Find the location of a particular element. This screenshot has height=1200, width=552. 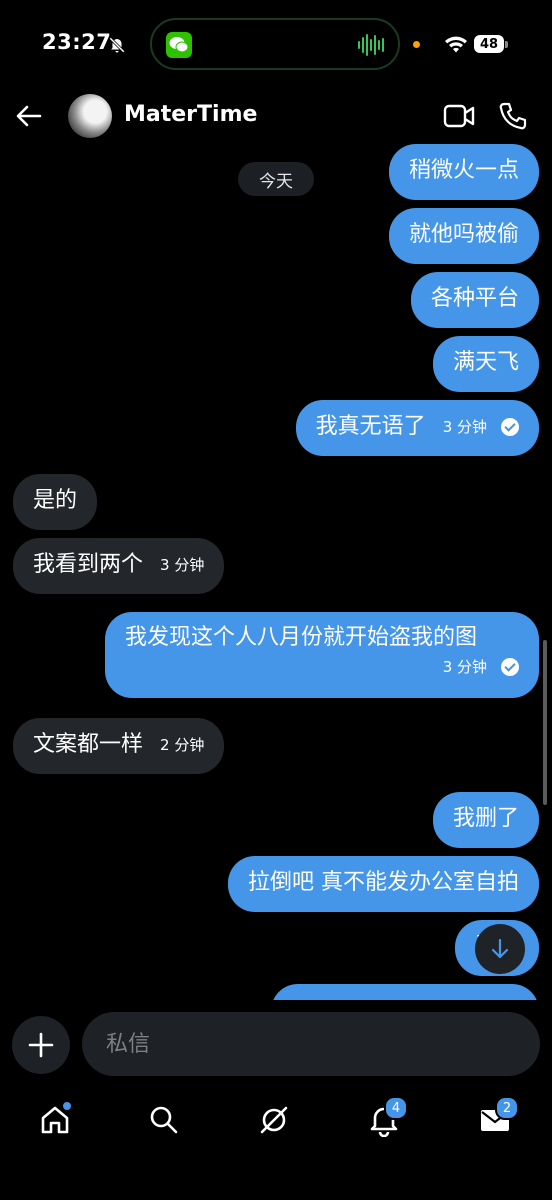

nav-search is located at coordinates (164, 1120).